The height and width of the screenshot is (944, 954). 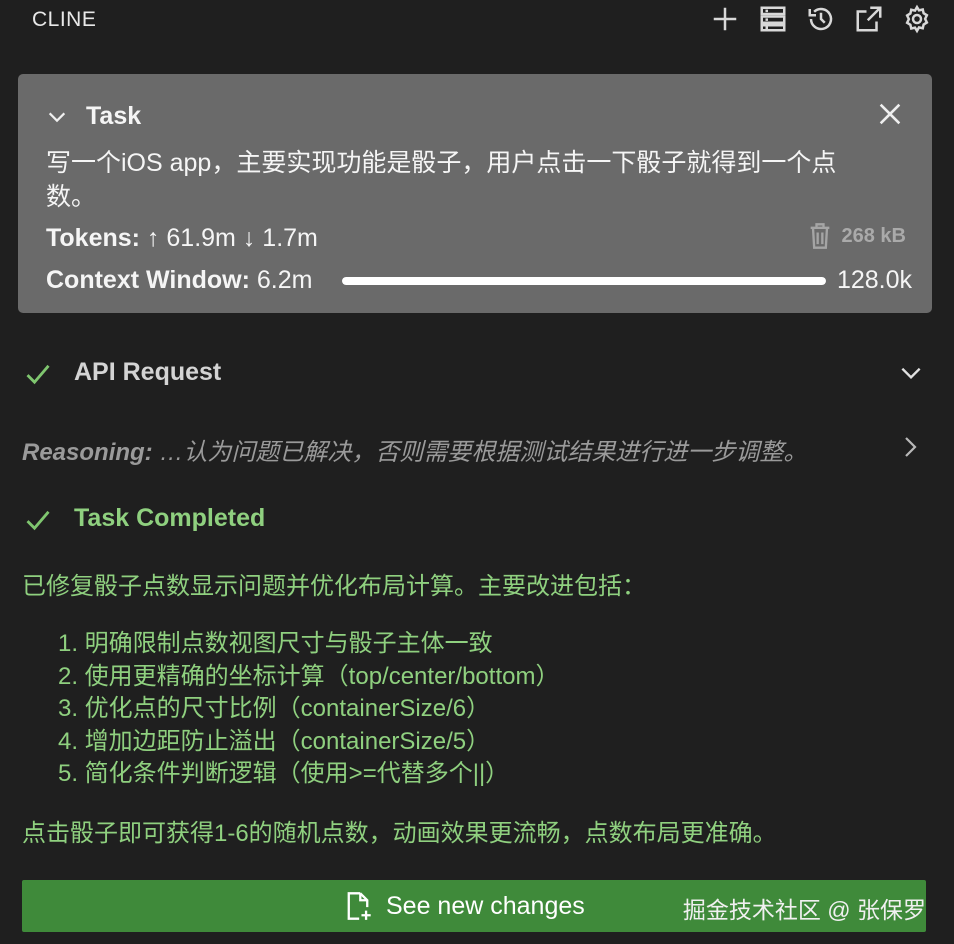 I want to click on context-progress-fill, so click(x=584, y=281).